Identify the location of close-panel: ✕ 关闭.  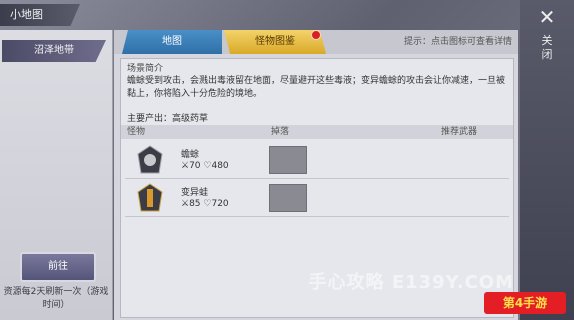
(547, 160).